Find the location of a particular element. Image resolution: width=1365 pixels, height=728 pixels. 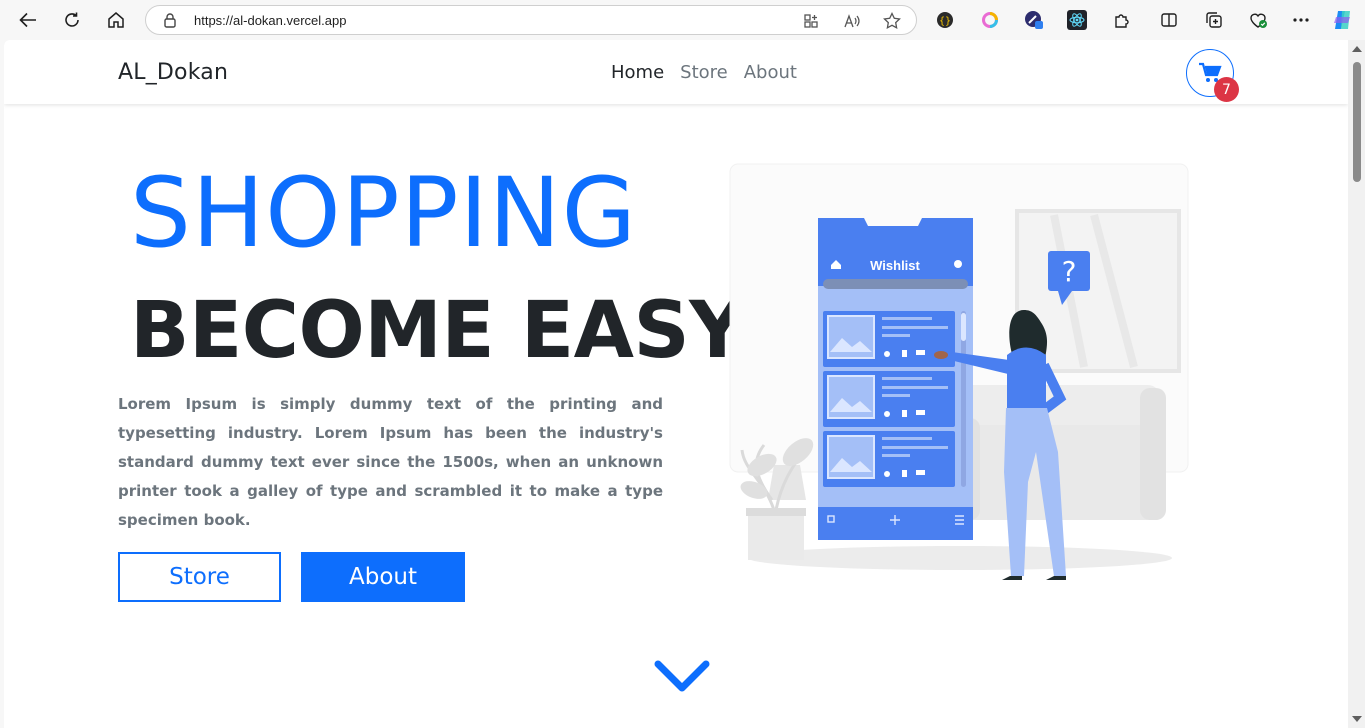

browser-toolbar: https://al-dokan.vercel.app {} is located at coordinates (682, 20).